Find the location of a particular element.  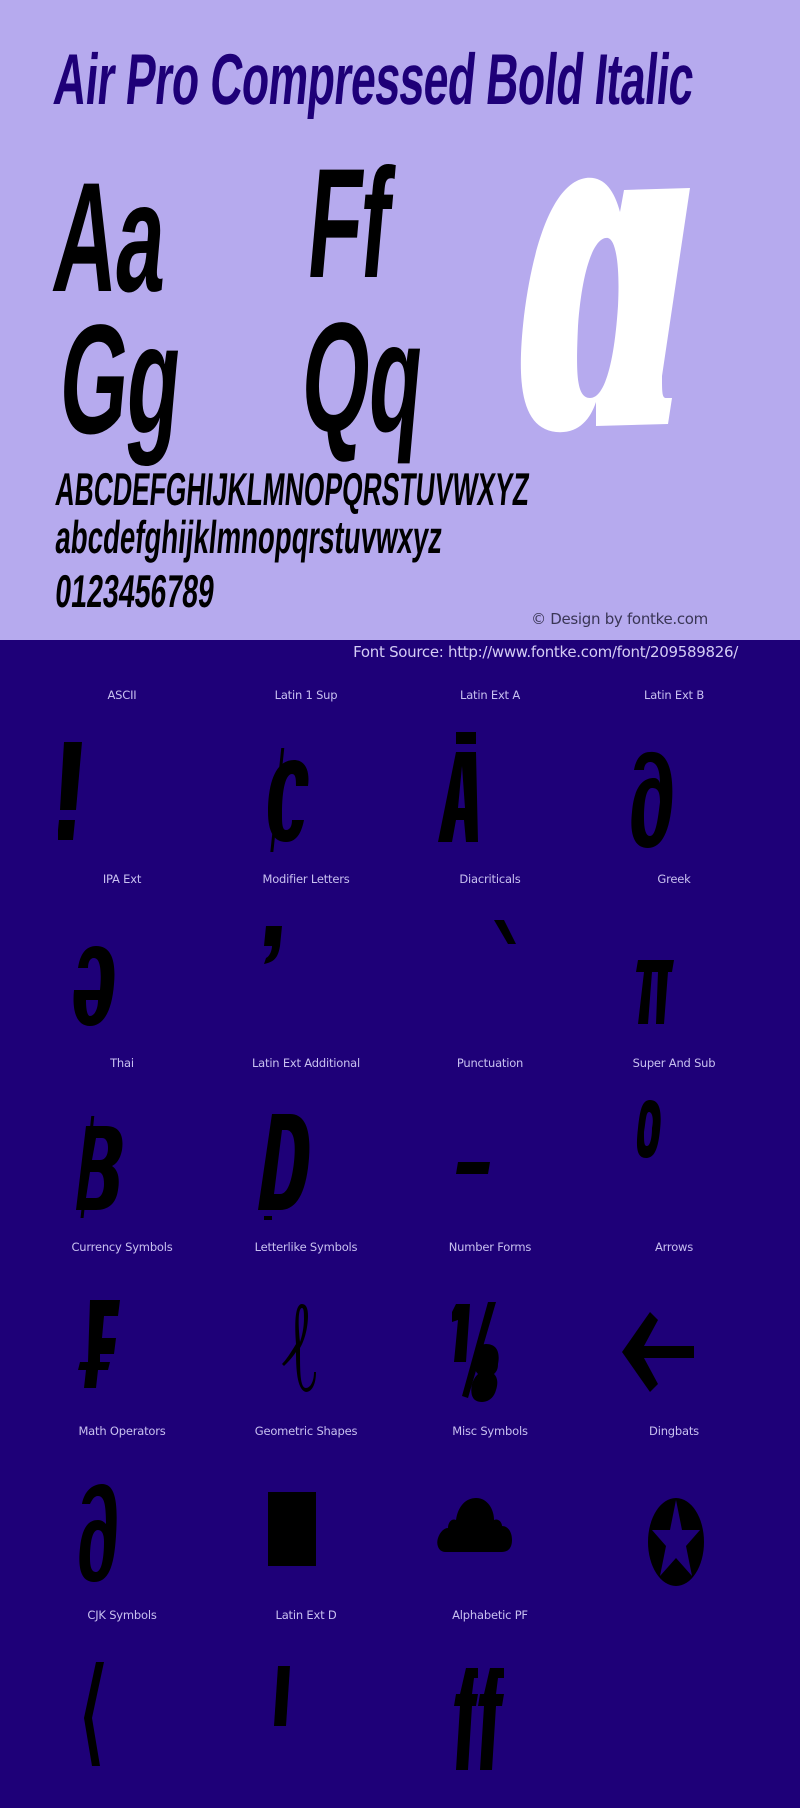

unicode-block-cell: Dingbats is located at coordinates (674, 1516).